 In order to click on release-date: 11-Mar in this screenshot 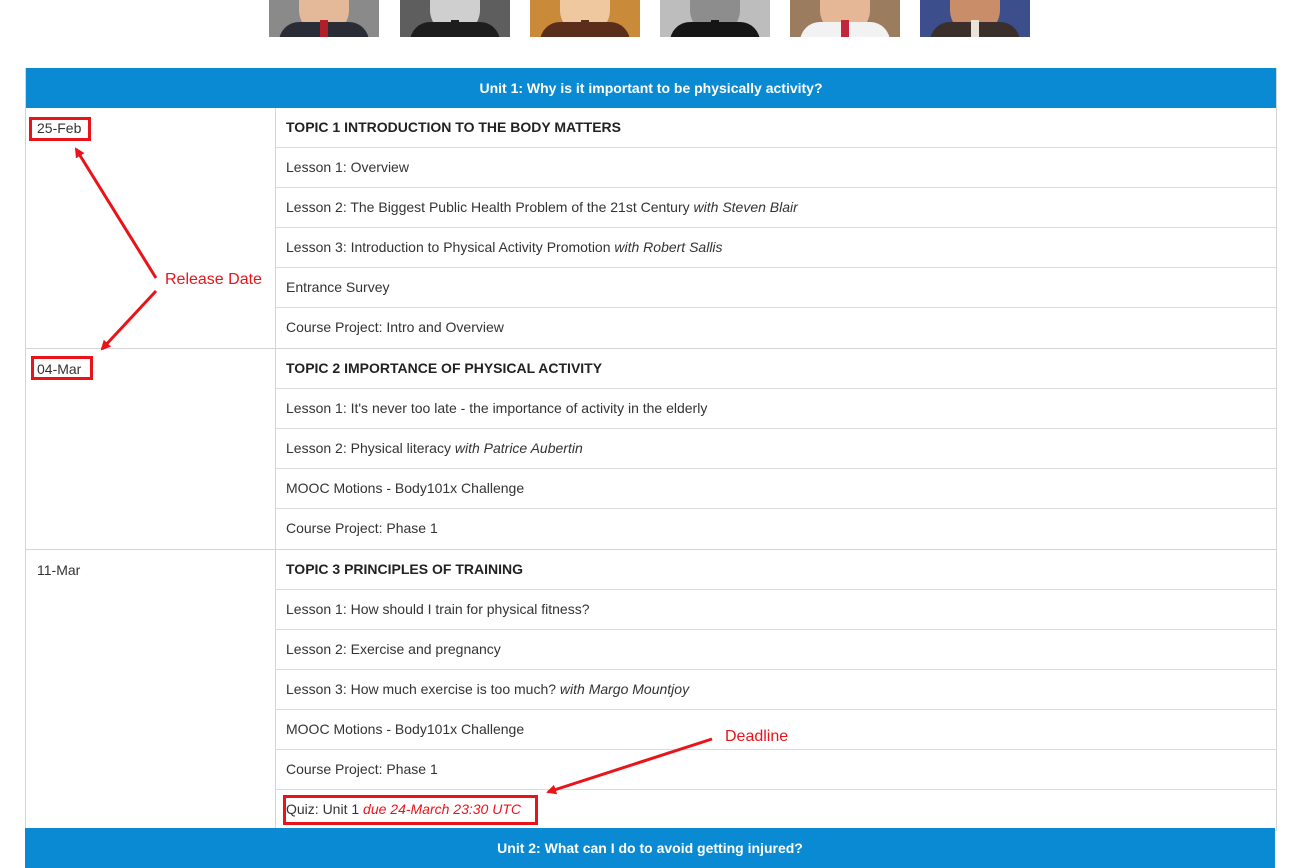, I will do `click(59, 570)`.